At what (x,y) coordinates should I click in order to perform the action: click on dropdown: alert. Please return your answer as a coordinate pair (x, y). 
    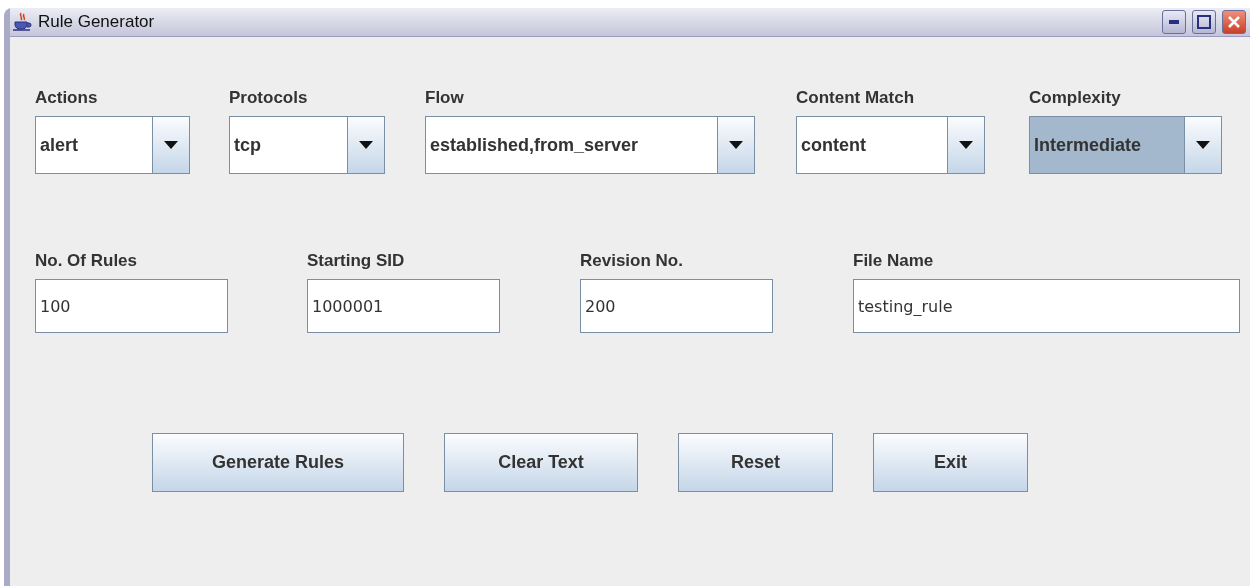
    Looking at the image, I should click on (112, 145).